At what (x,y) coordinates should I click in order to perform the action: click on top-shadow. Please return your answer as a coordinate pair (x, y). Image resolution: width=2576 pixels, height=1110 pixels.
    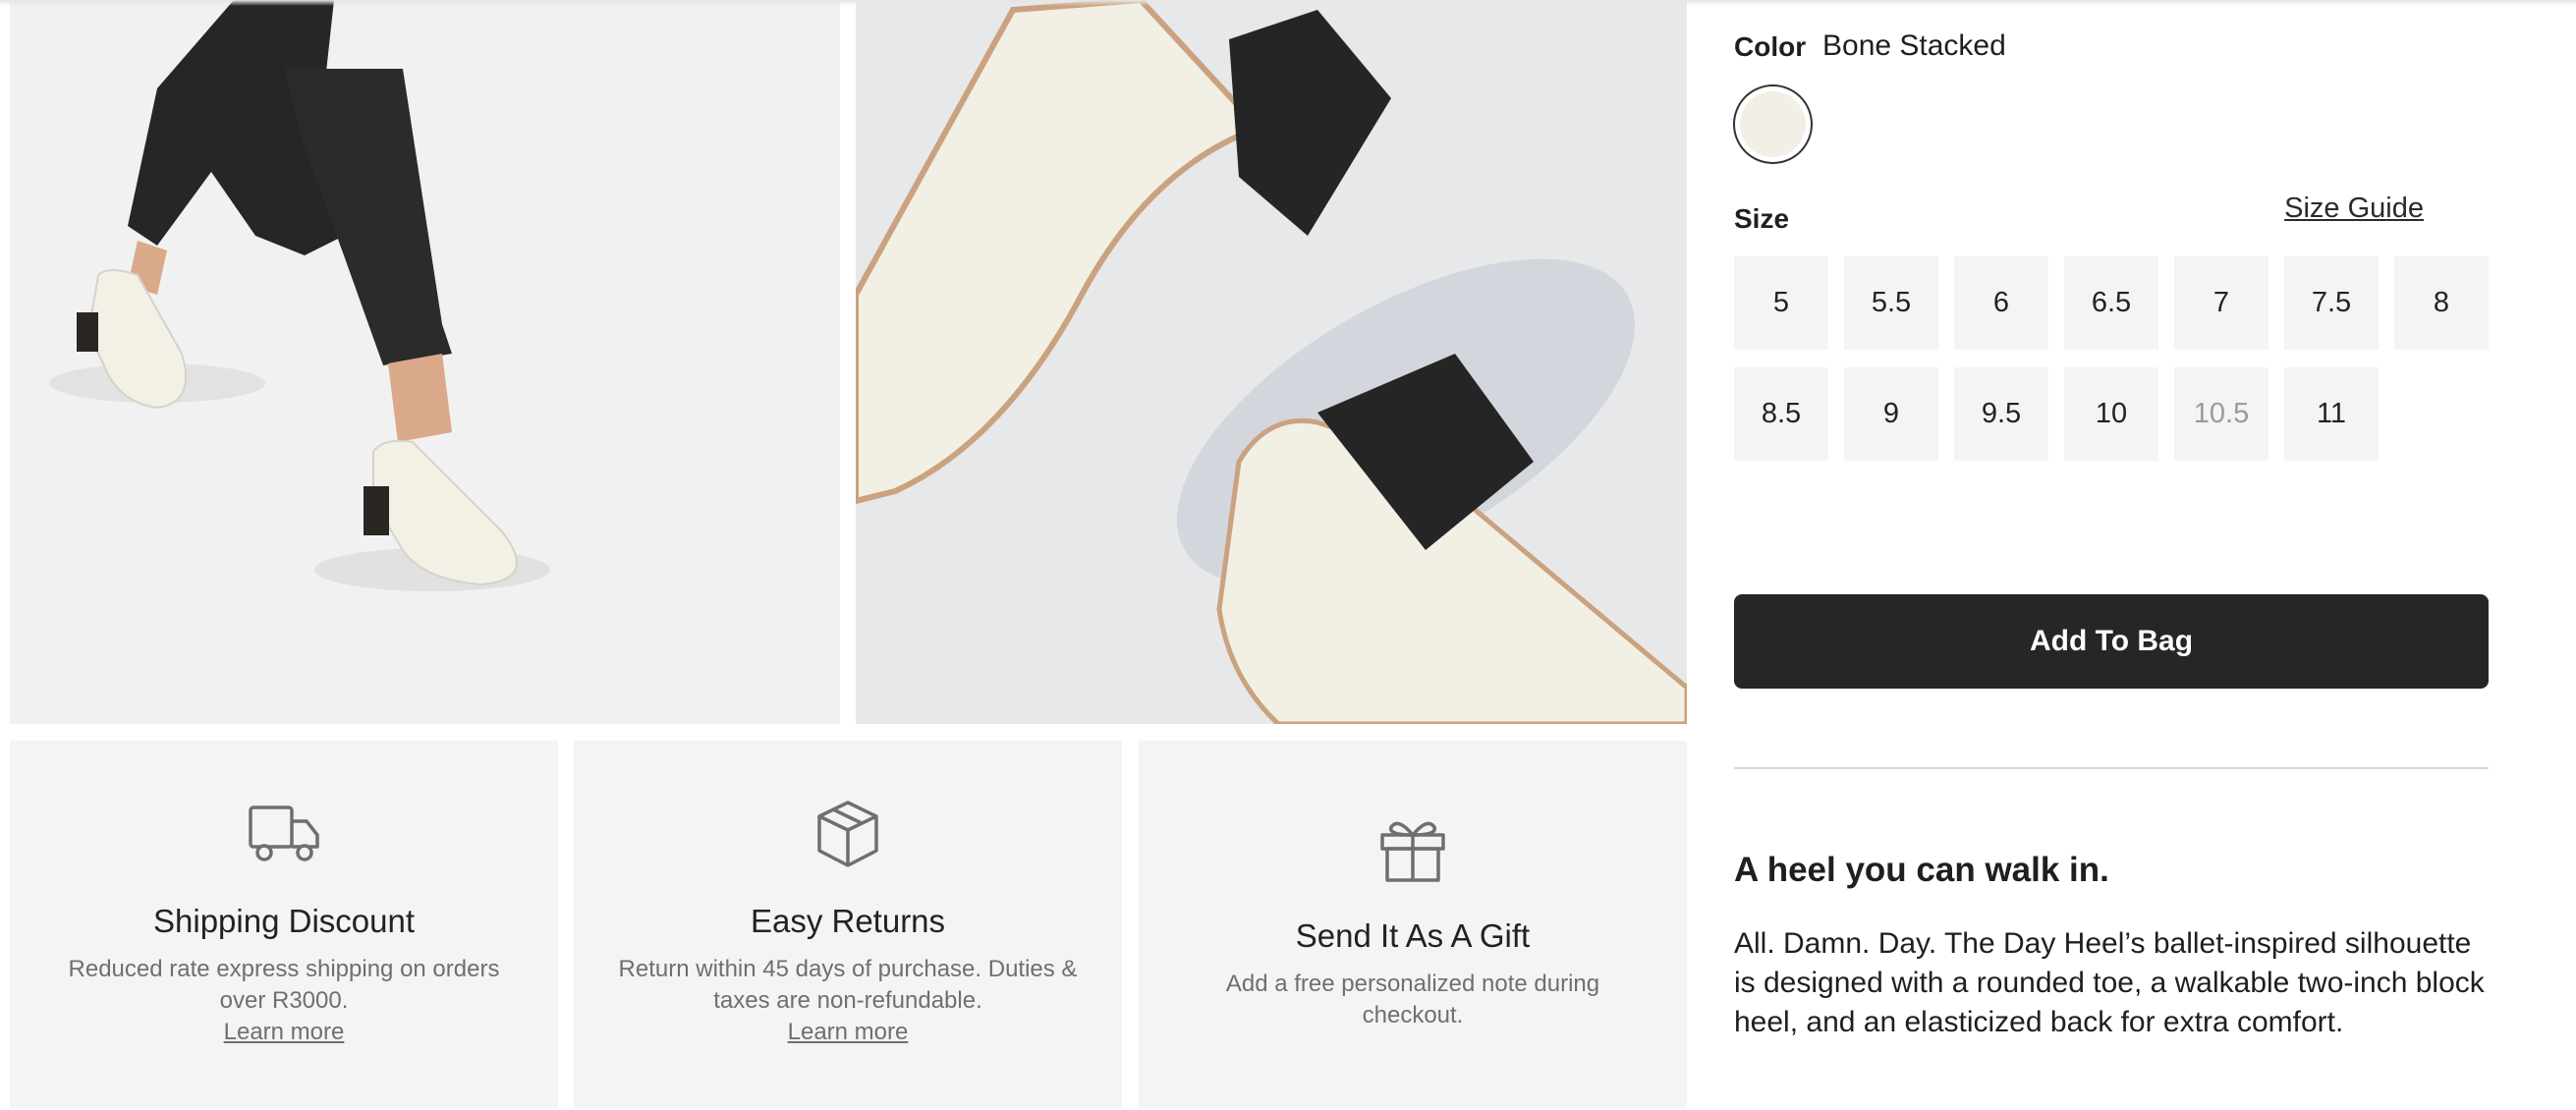
    Looking at the image, I should click on (1288, 3).